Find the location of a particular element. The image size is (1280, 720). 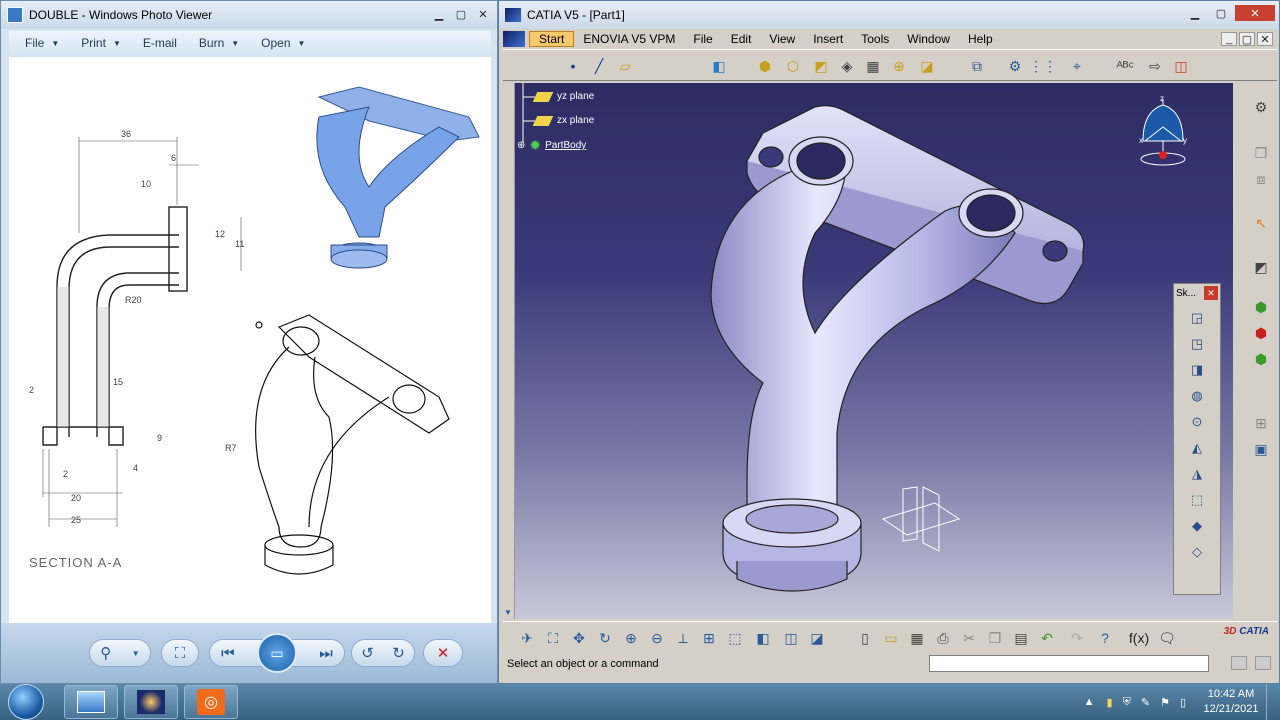

open-icon: ▭ is located at coordinates (891, 638).